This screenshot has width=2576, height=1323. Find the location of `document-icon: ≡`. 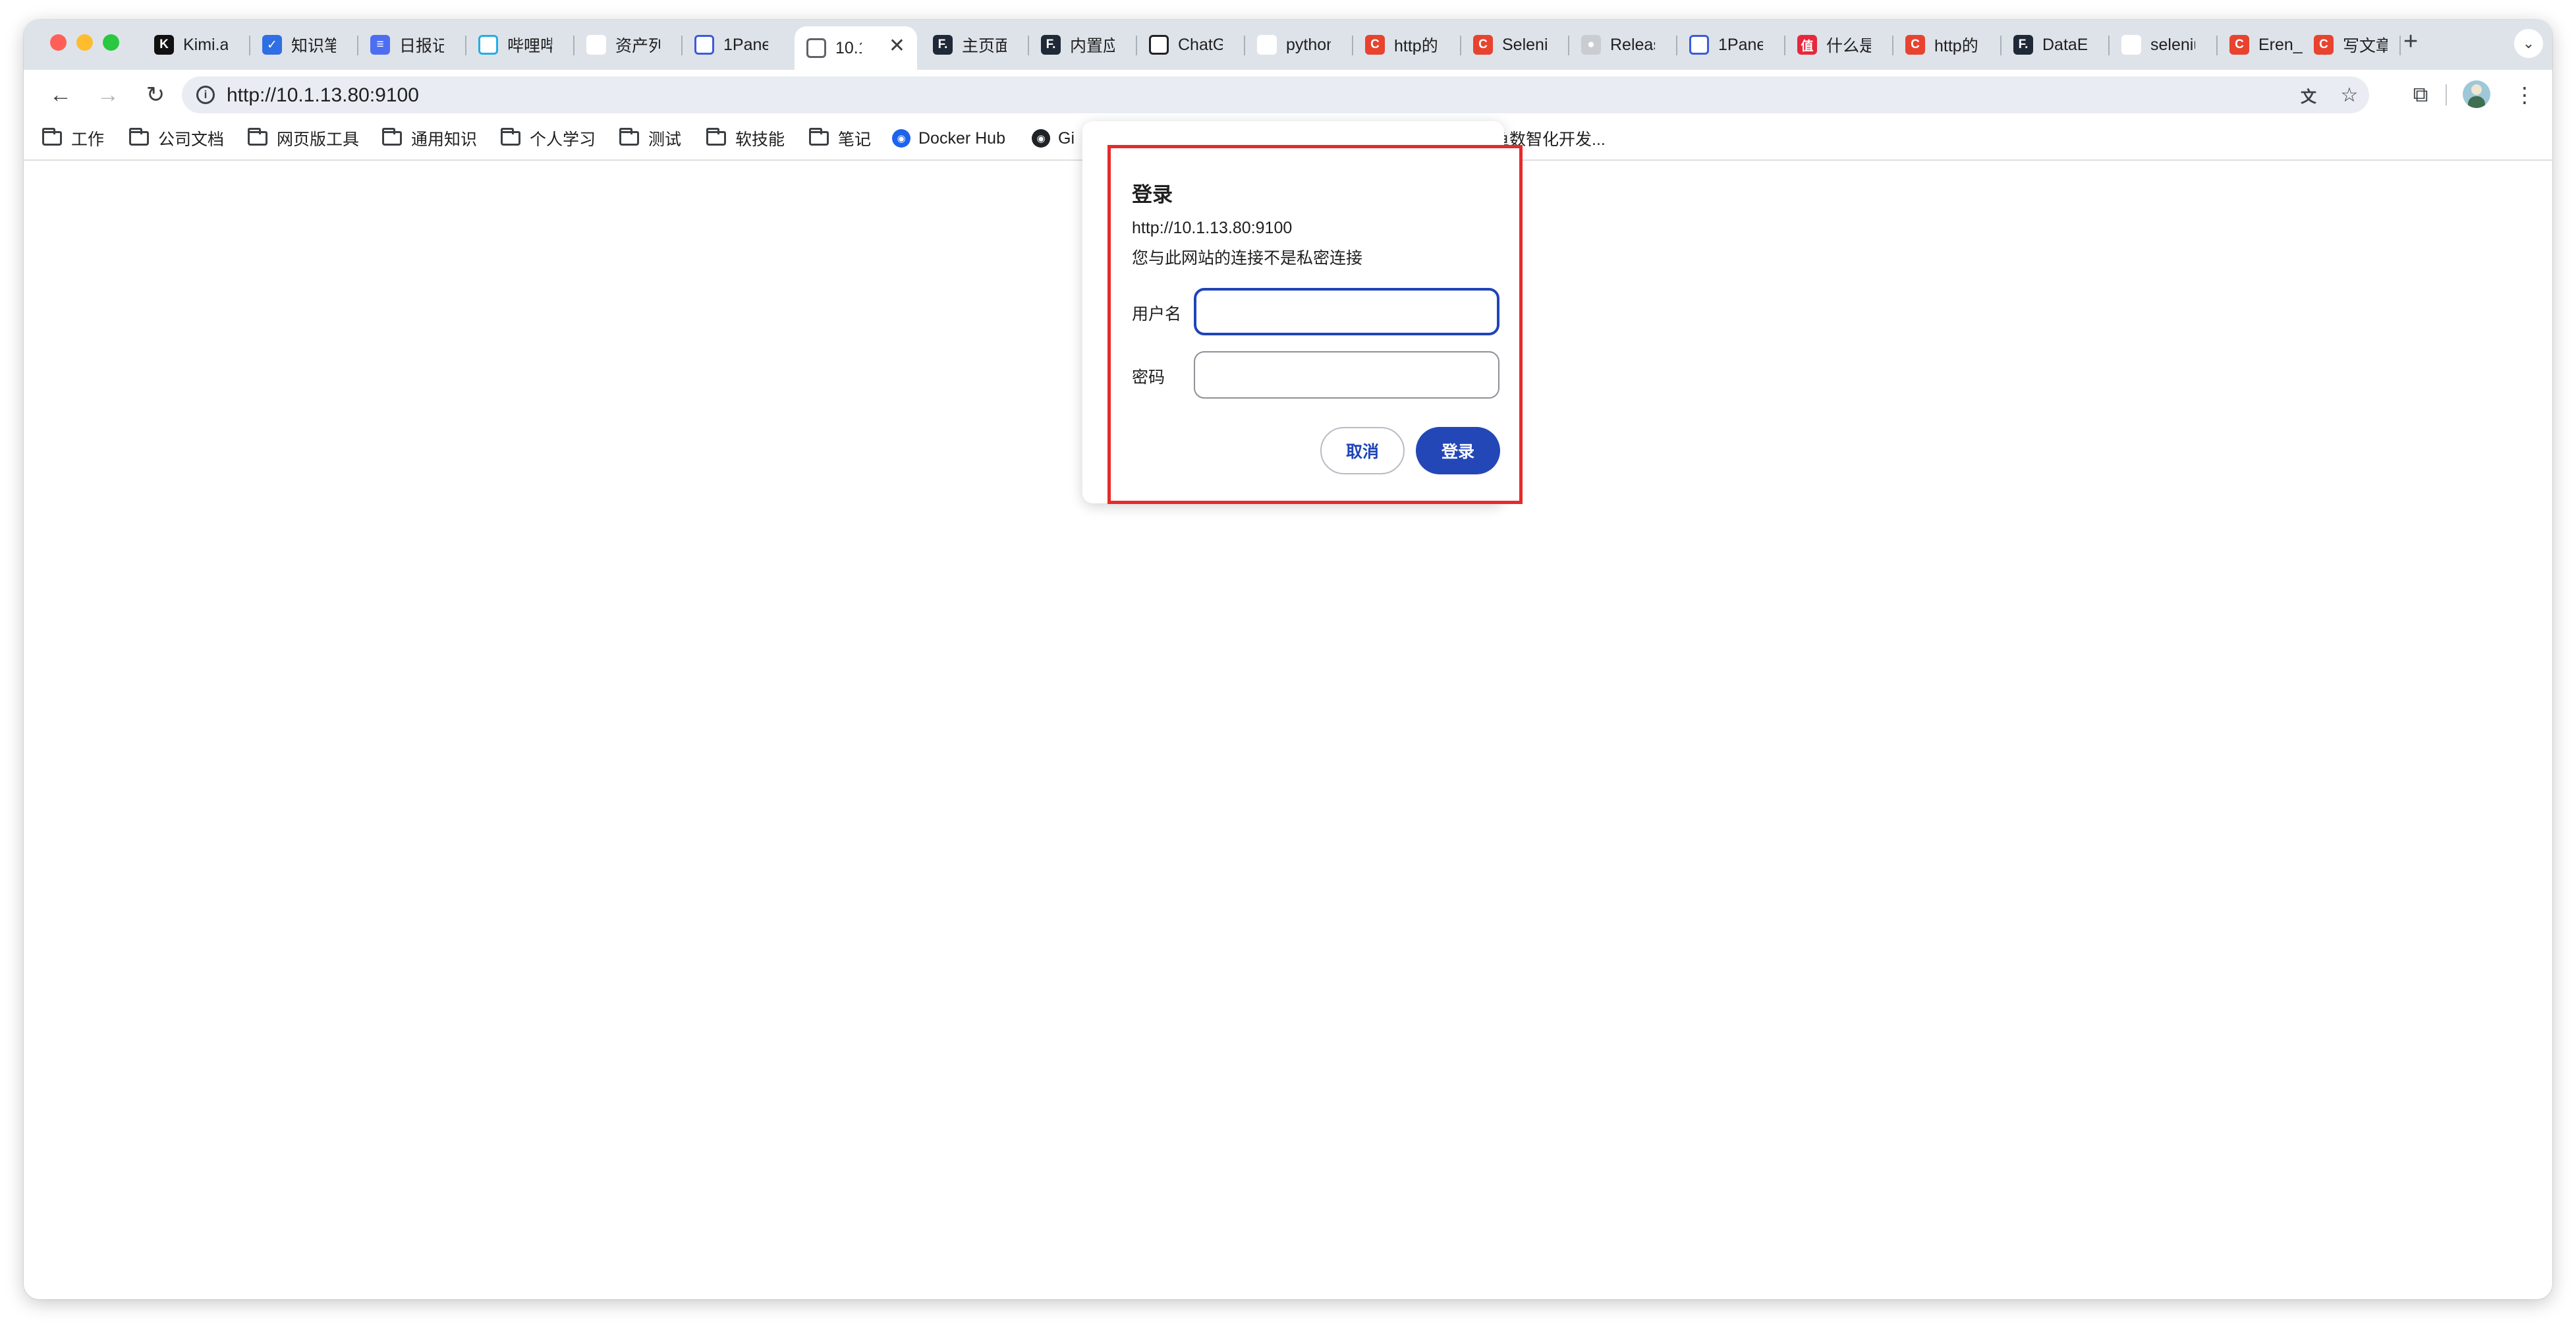

document-icon: ≡ is located at coordinates (380, 45).